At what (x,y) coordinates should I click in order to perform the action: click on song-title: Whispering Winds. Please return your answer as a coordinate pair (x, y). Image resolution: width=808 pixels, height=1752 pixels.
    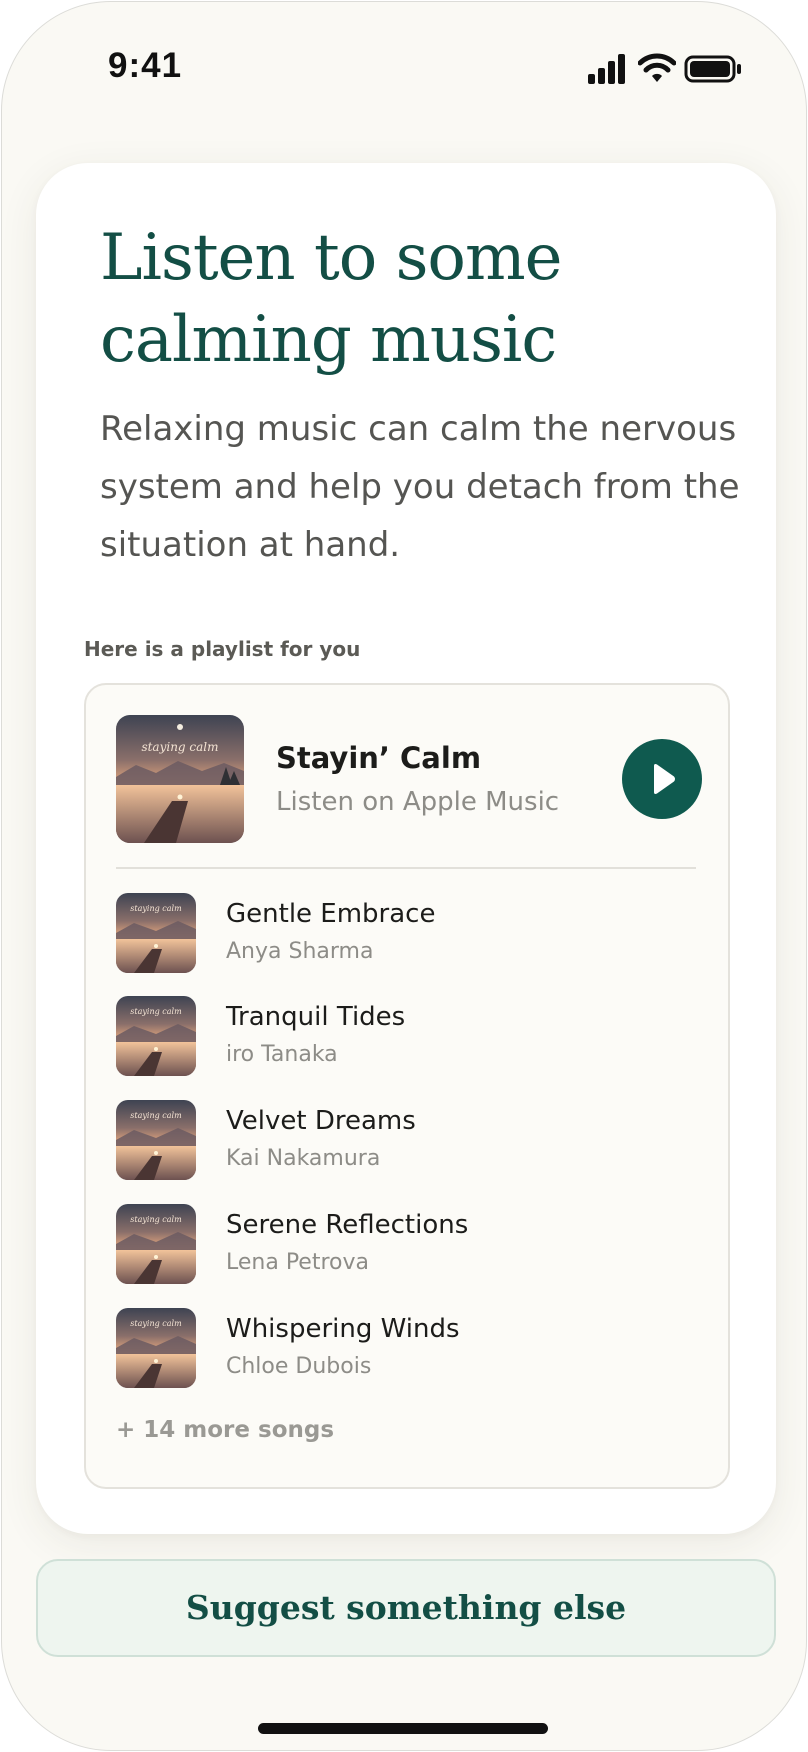
    Looking at the image, I should click on (343, 1329).